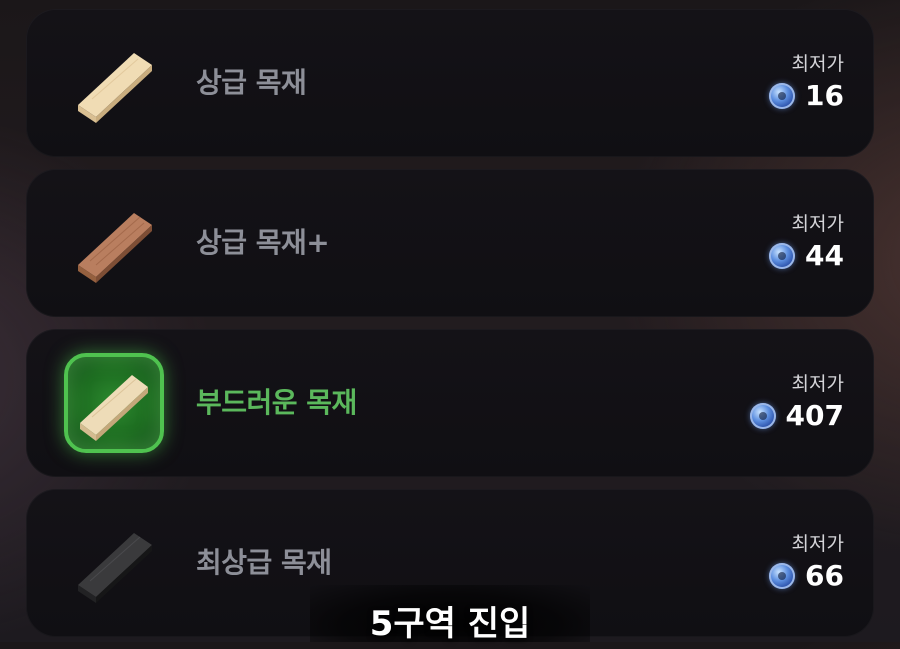 The width and height of the screenshot is (900, 649). Describe the element at coordinates (263, 242) in the screenshot. I see `item-name: 상급 목재+` at that location.